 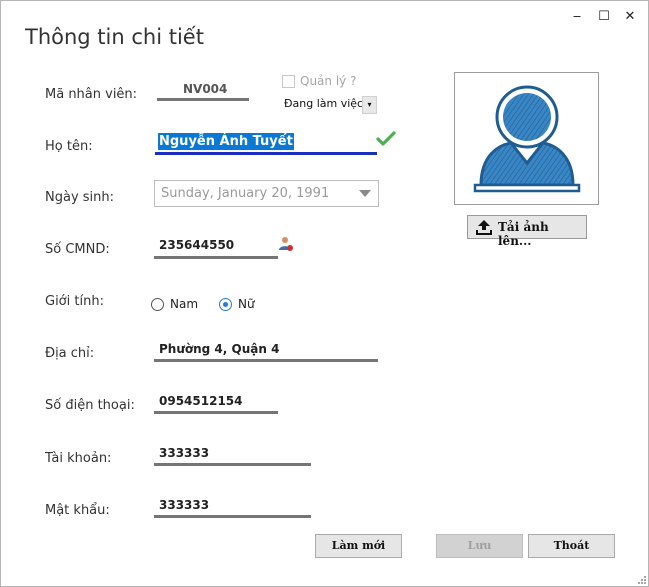 What do you see at coordinates (571, 546) in the screenshot?
I see `exit-button: Thoát` at bounding box center [571, 546].